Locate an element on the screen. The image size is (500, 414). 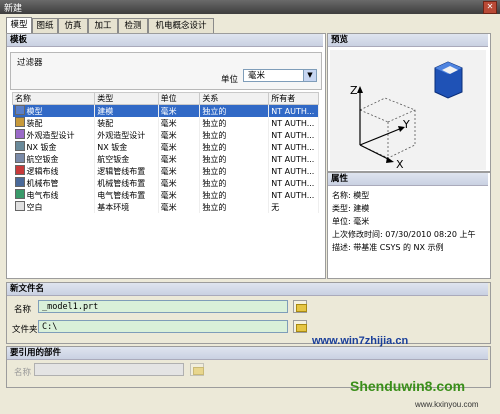
tab-mechatronics: 机电概念设计 is located at coordinates (181, 25).